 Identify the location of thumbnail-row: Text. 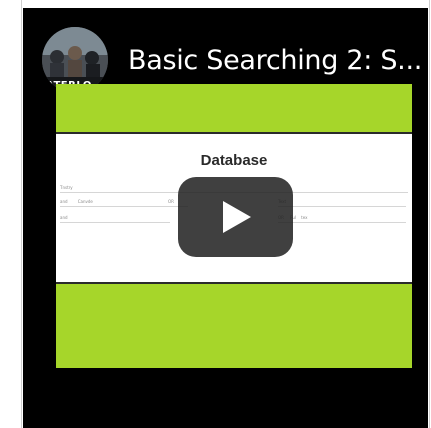
(342, 202).